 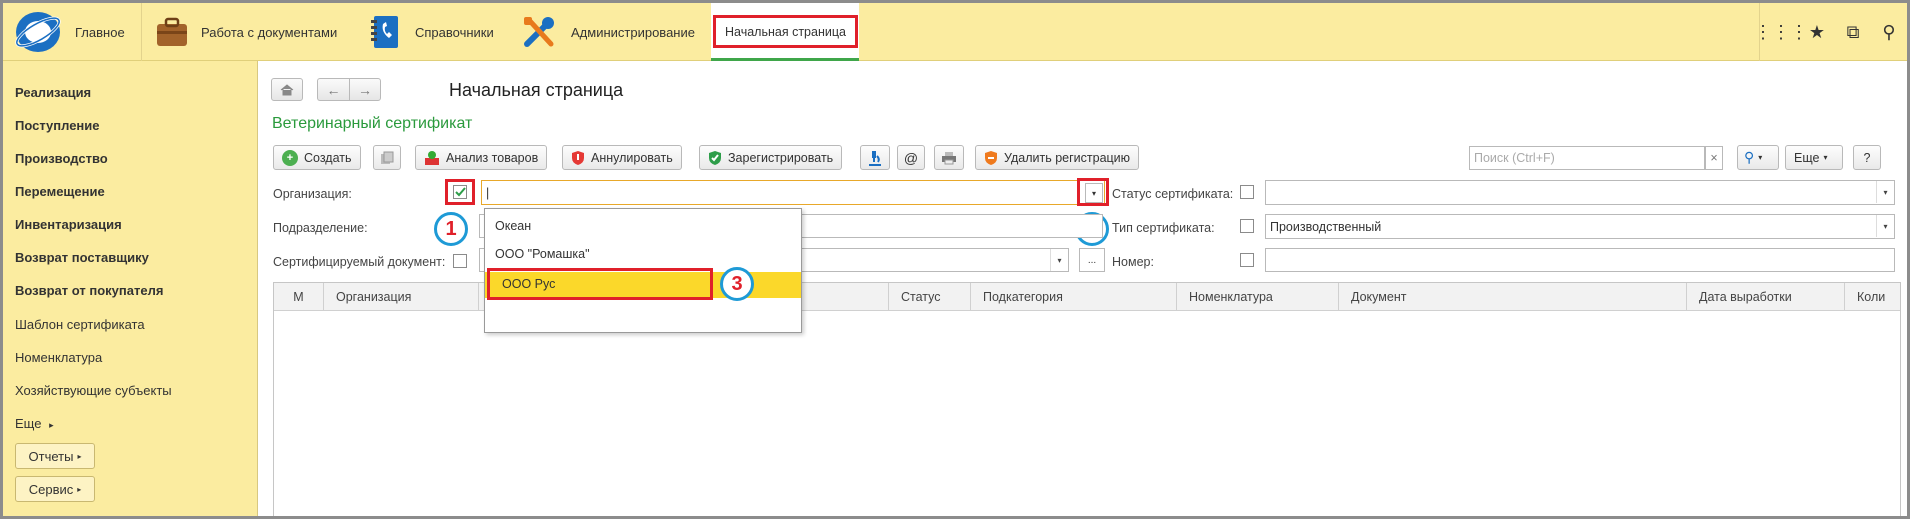 I want to click on cert-type-field: Производственный ▾, so click(x=1580, y=226).